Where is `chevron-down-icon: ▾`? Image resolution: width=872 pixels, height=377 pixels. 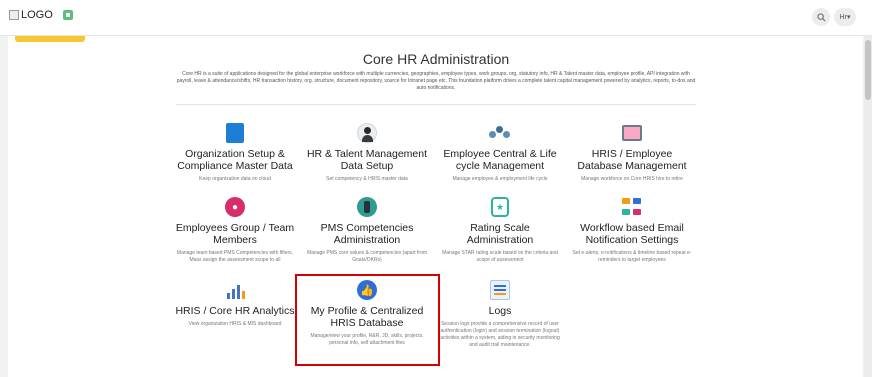 chevron-down-icon: ▾ is located at coordinates (848, 17).